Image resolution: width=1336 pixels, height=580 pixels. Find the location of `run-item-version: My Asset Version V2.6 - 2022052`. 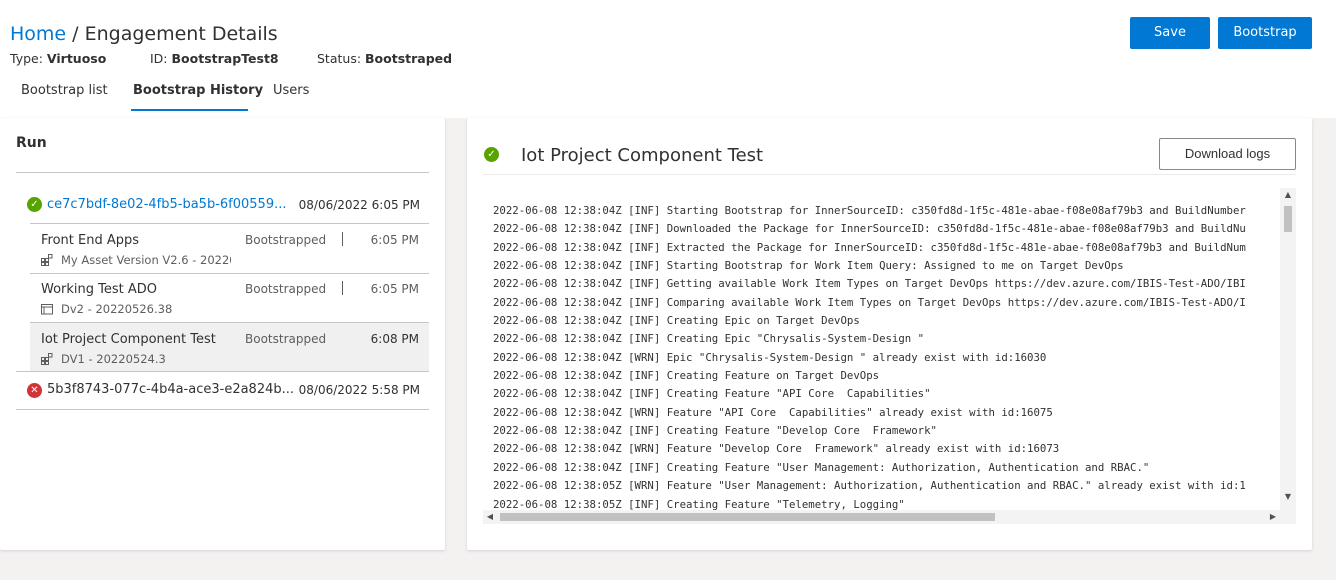

run-item-version: My Asset Version V2.6 - 2022052 is located at coordinates (146, 260).